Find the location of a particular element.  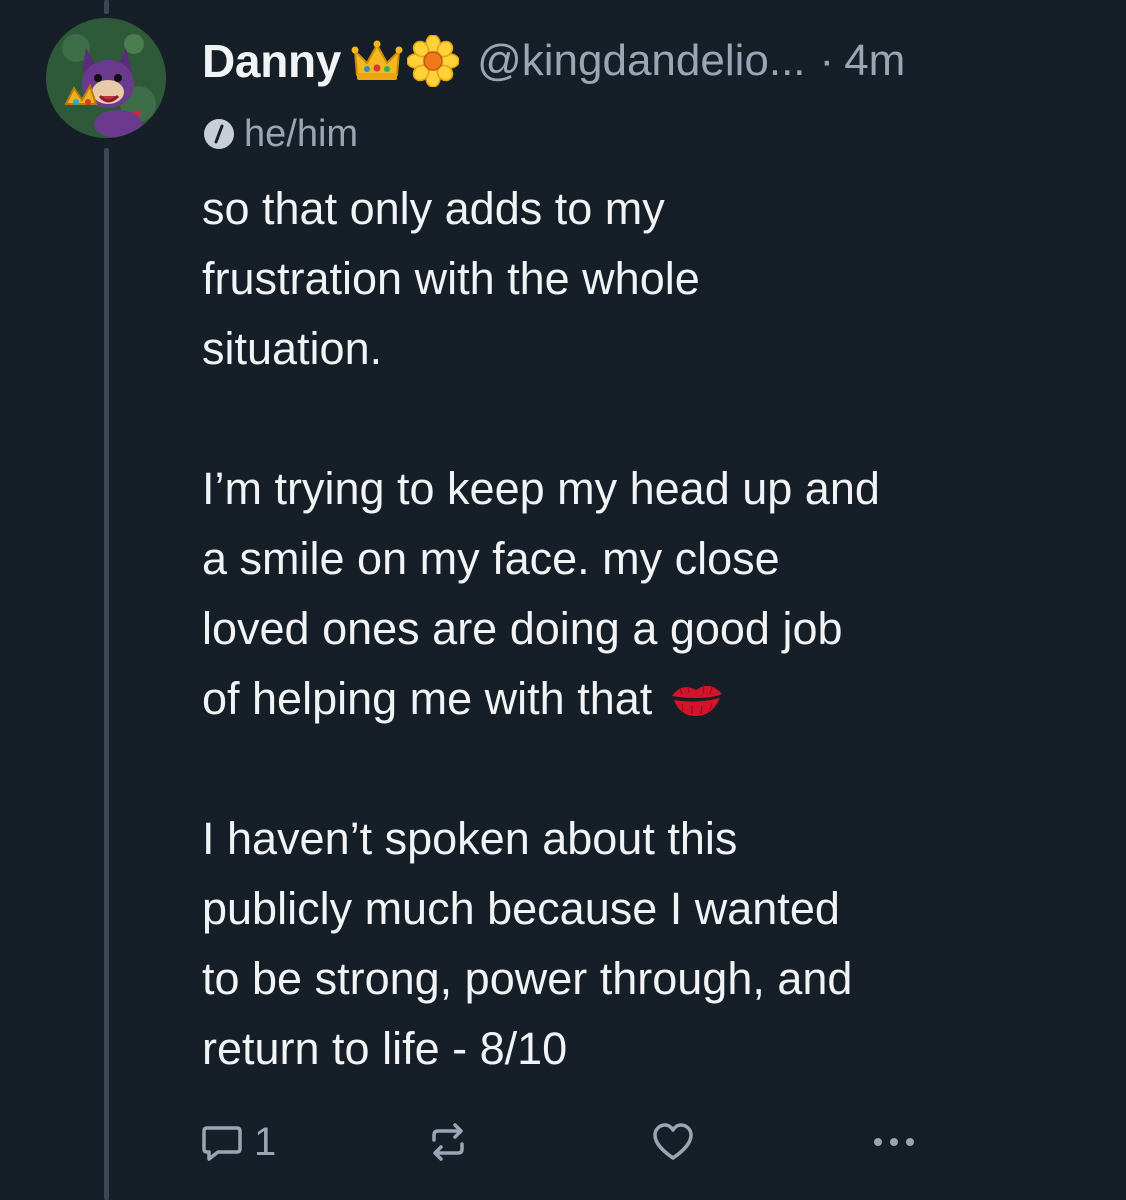

display-name: Danny is located at coordinates (271, 61).